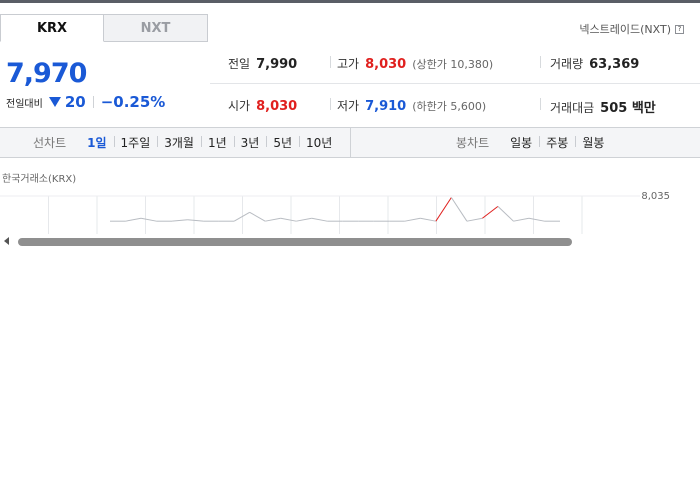 This screenshot has height=490, width=700. Describe the element at coordinates (567, 64) in the screenshot. I see `stat-label: 거래량` at that location.